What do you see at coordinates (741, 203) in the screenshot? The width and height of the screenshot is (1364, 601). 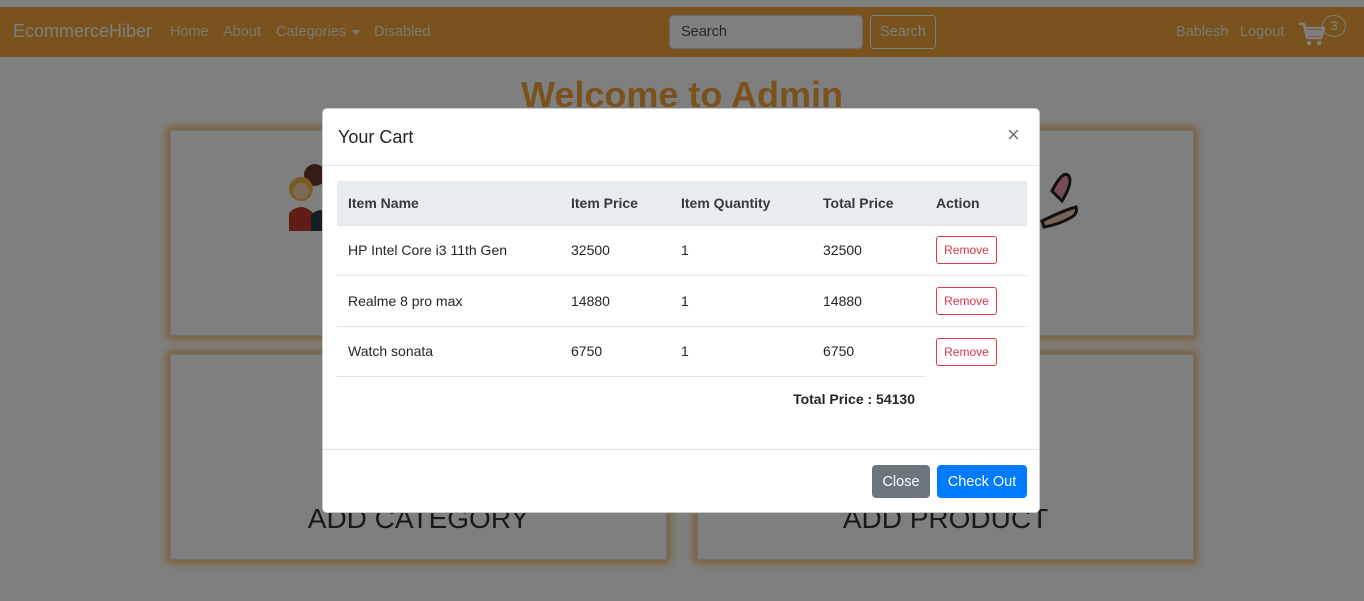 I see `column-header-item-quantity: Item Quantity` at bounding box center [741, 203].